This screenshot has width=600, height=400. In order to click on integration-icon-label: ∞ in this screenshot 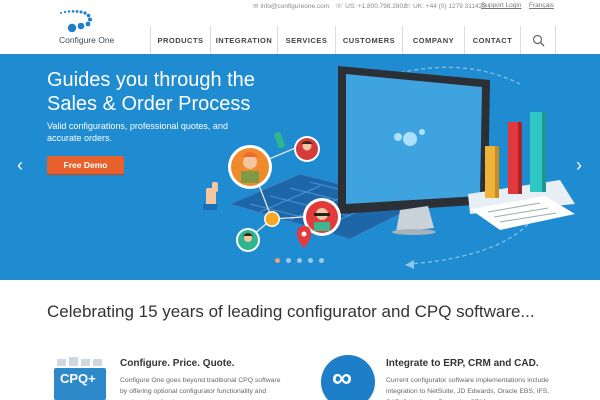, I will do `click(342, 377)`.